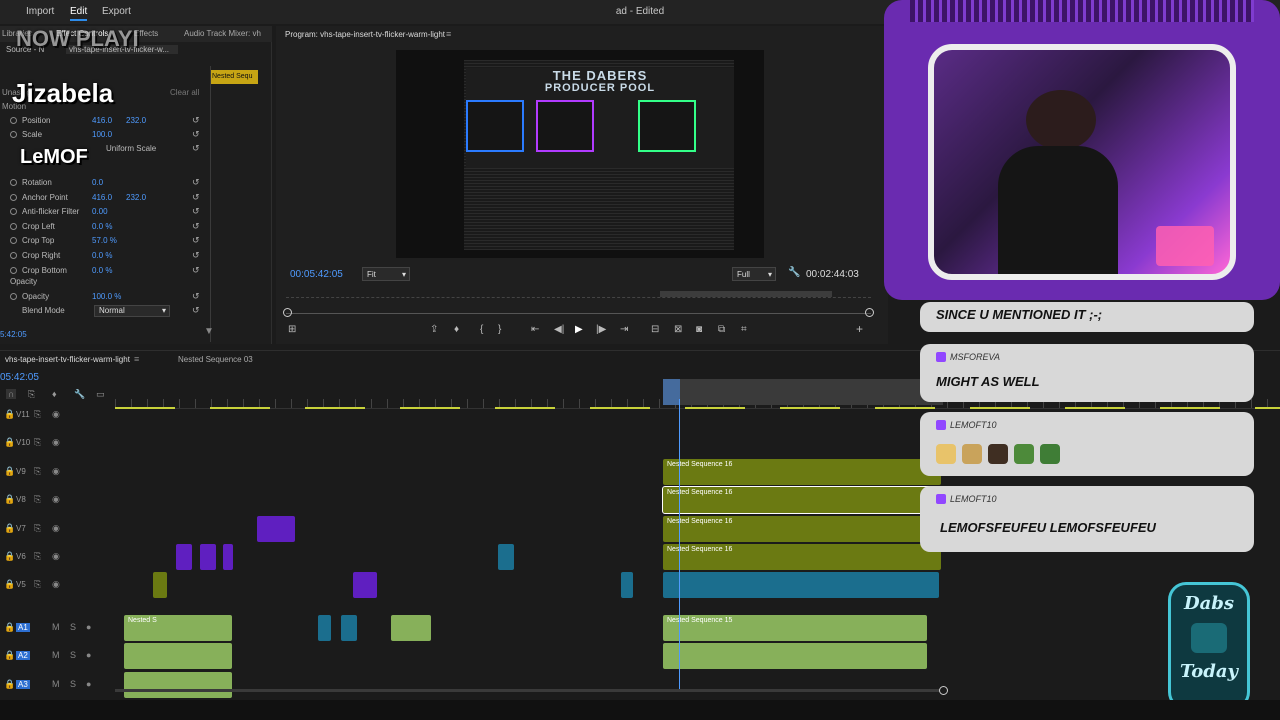 Image resolution: width=1280 pixels, height=720 pixels. I want to click on track-name: V8, so click(21, 499).